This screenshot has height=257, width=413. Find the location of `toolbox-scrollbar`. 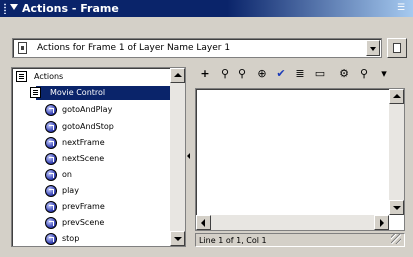

toolbox-scrollbar is located at coordinates (177, 157).